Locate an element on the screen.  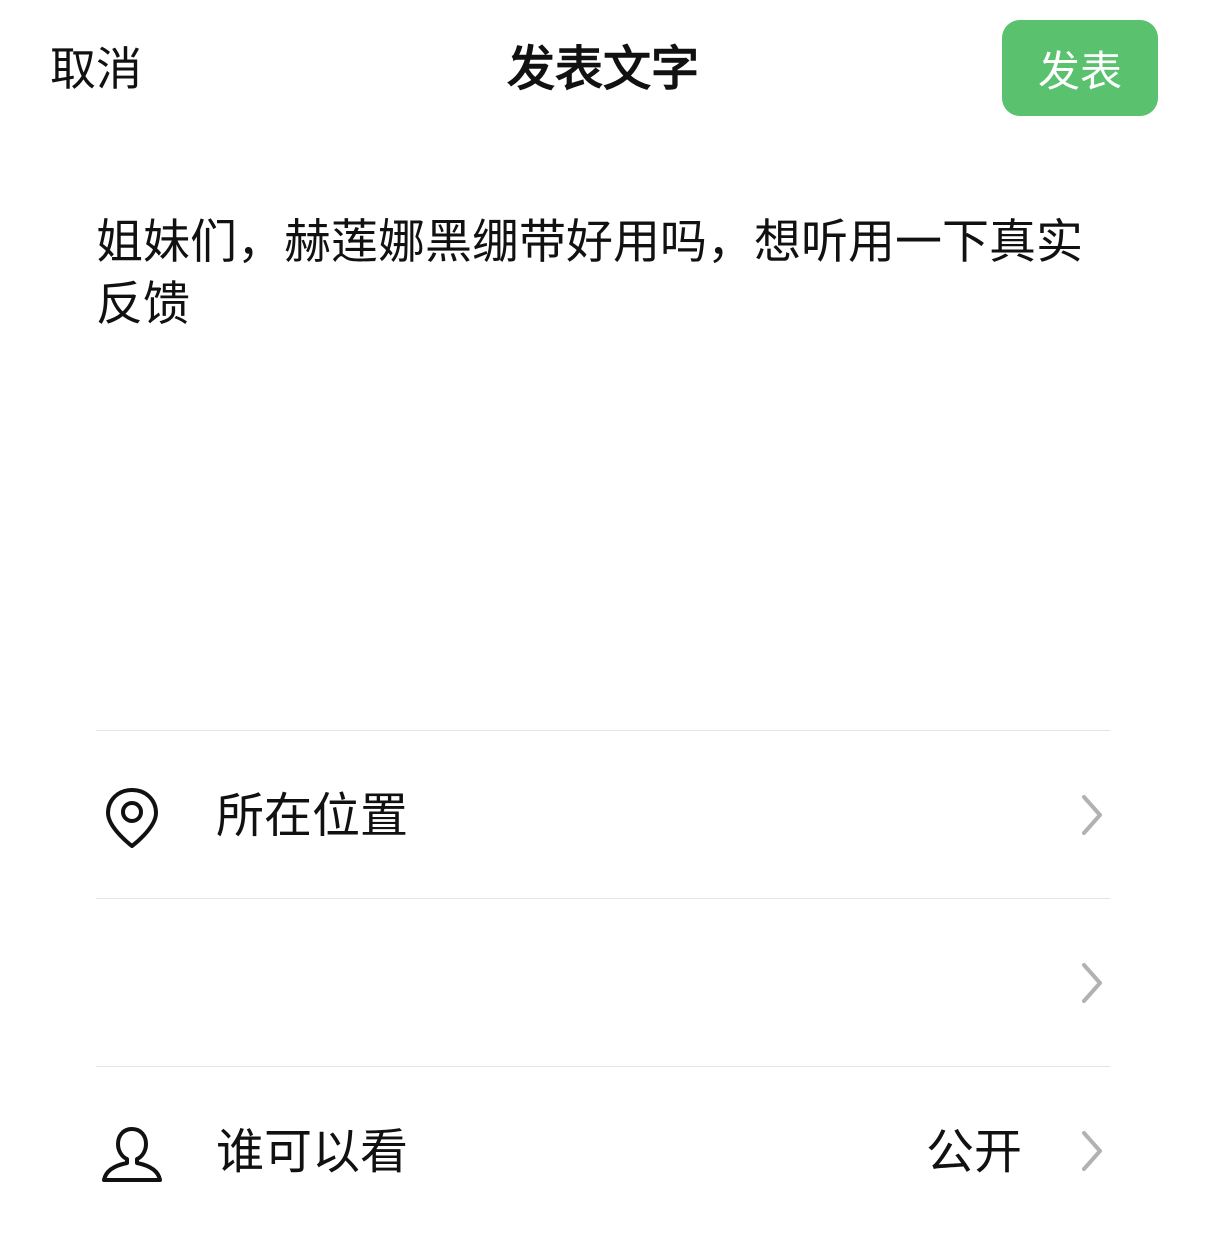
location-label: 所在位置 is located at coordinates (312, 816).